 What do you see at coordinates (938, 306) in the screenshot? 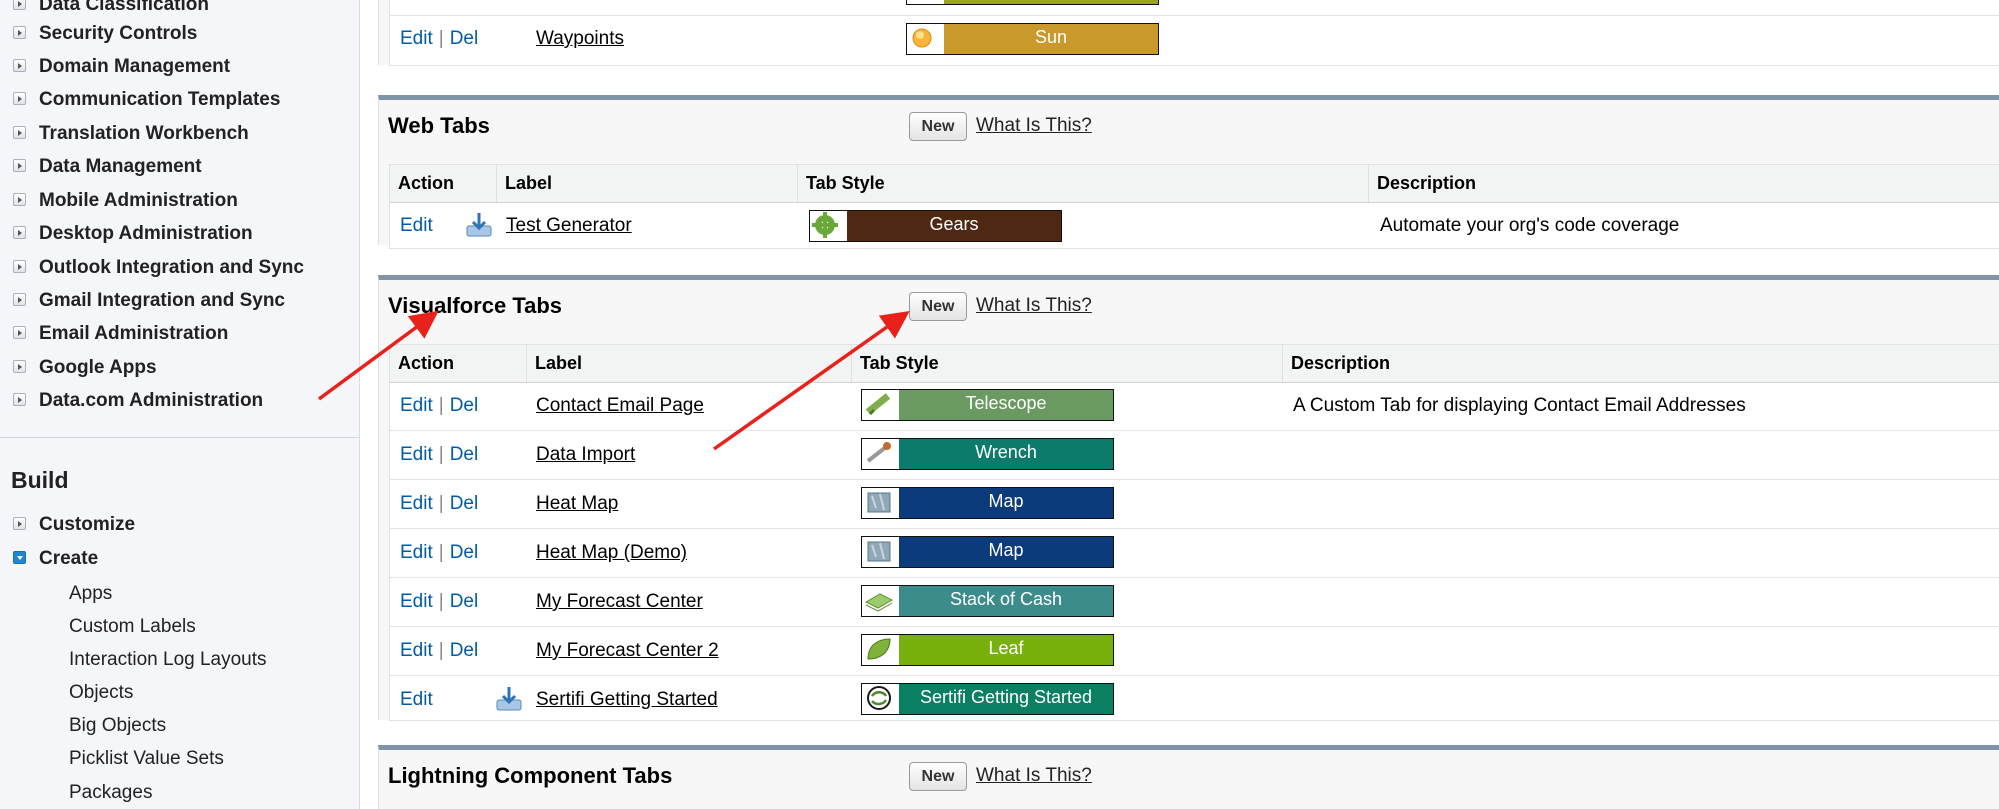
I see `new-visualforce-tab-button: New` at bounding box center [938, 306].